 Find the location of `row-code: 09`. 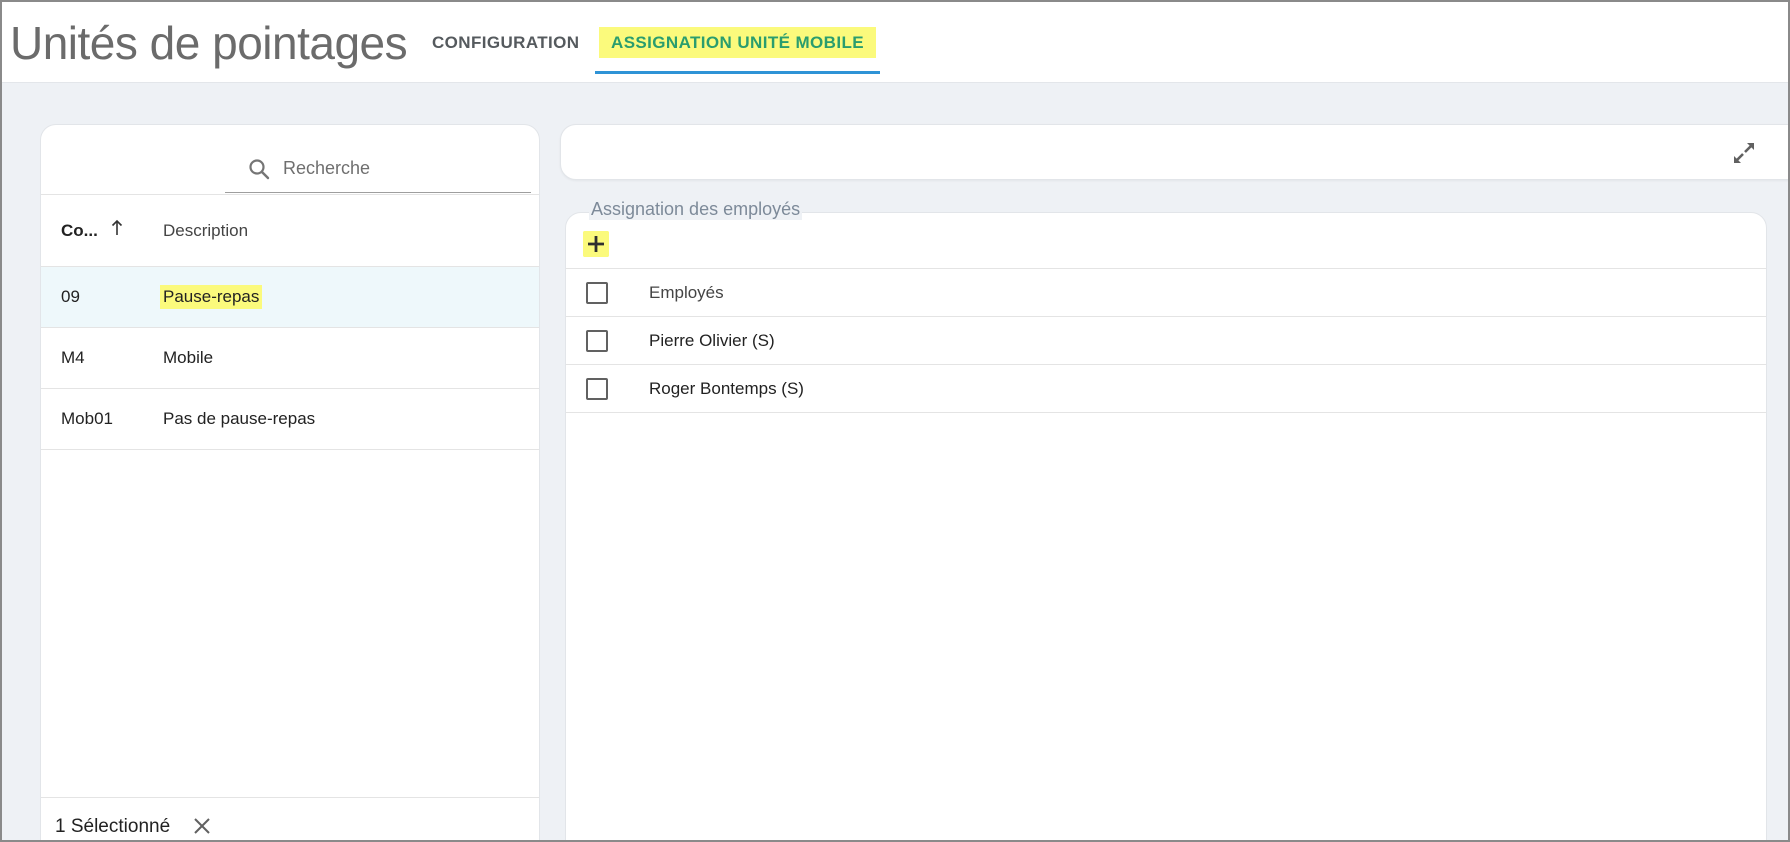

row-code: 09 is located at coordinates (70, 296).